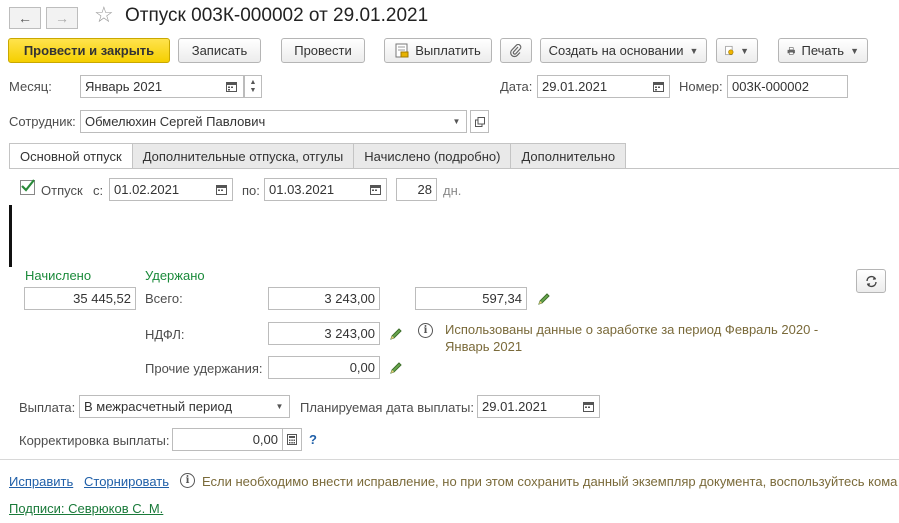  I want to click on print-label: Печать, so click(823, 50).